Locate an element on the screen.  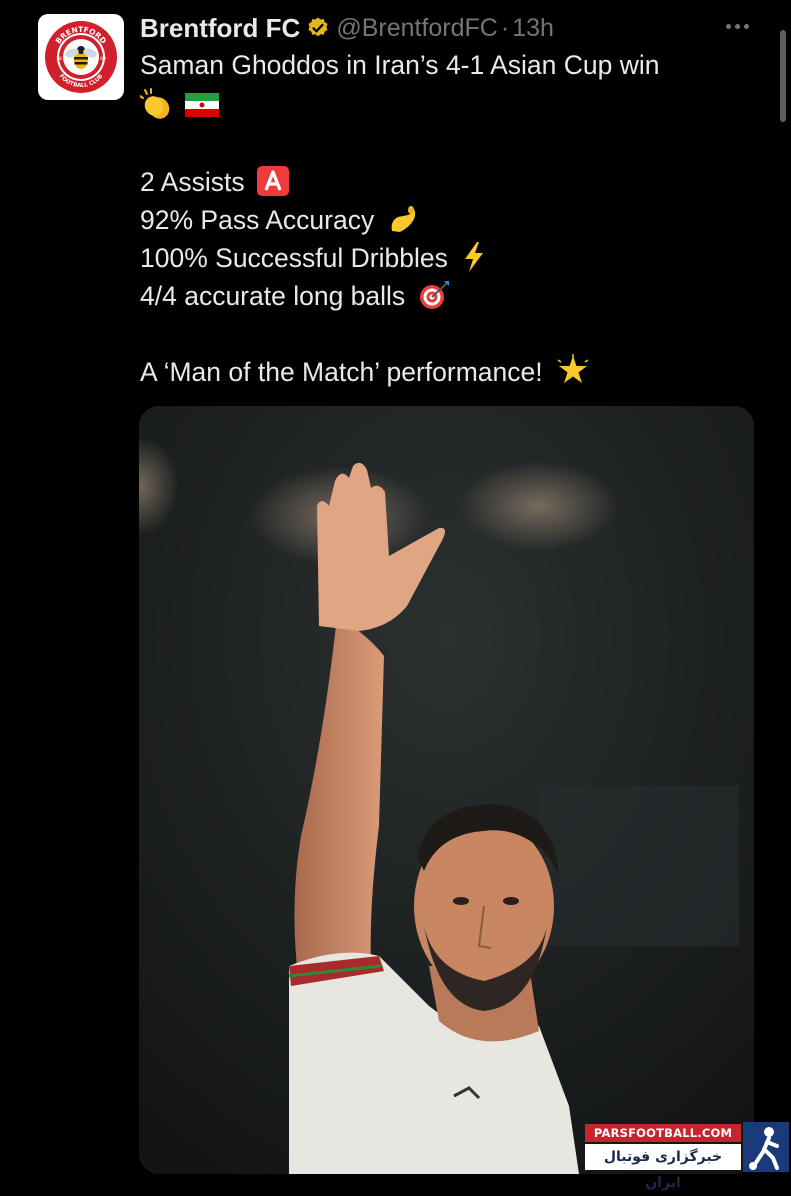
stat-line-long-balls: 4/4 accurate long balls is located at coordinates (295, 296).